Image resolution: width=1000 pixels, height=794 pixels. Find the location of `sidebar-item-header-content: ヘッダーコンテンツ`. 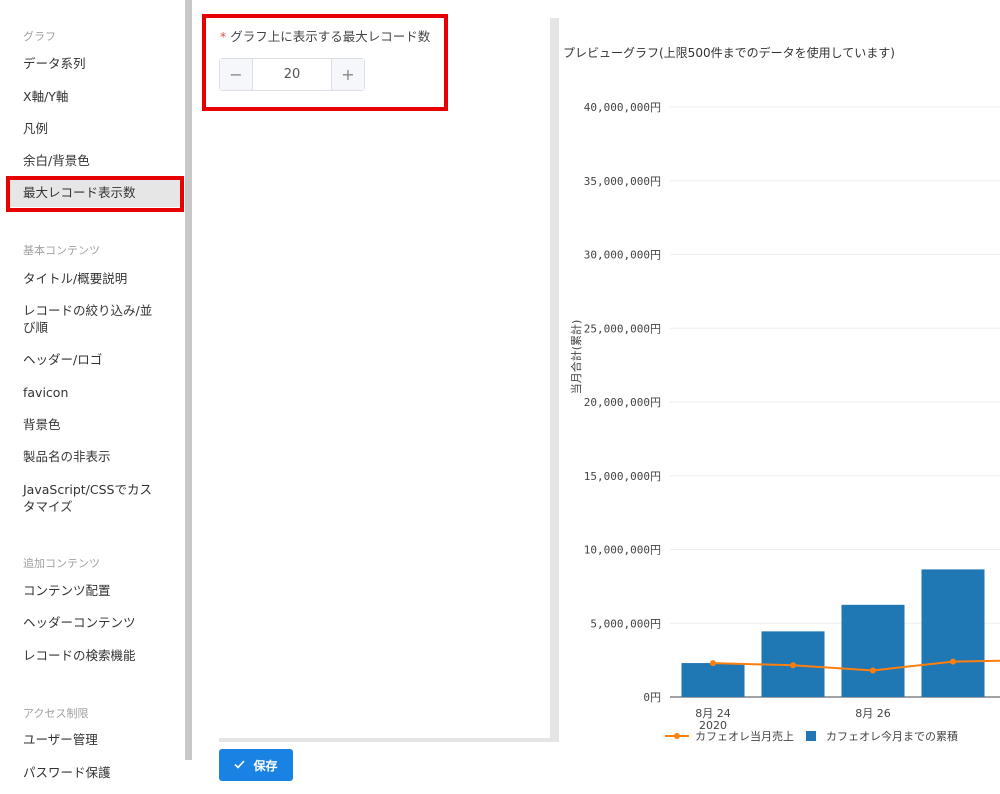

sidebar-item-header-content: ヘッダーコンテンツ is located at coordinates (94, 622).